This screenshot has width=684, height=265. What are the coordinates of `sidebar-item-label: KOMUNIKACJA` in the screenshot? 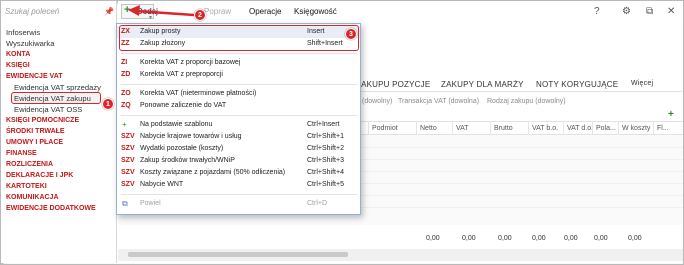 It's located at (32, 197).